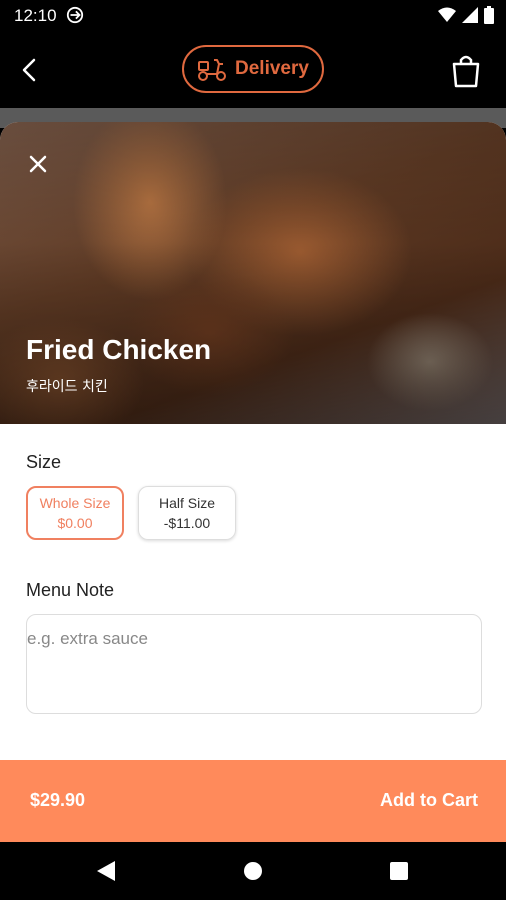 The image size is (506, 900). I want to click on delivery-label: Delivery, so click(272, 68).